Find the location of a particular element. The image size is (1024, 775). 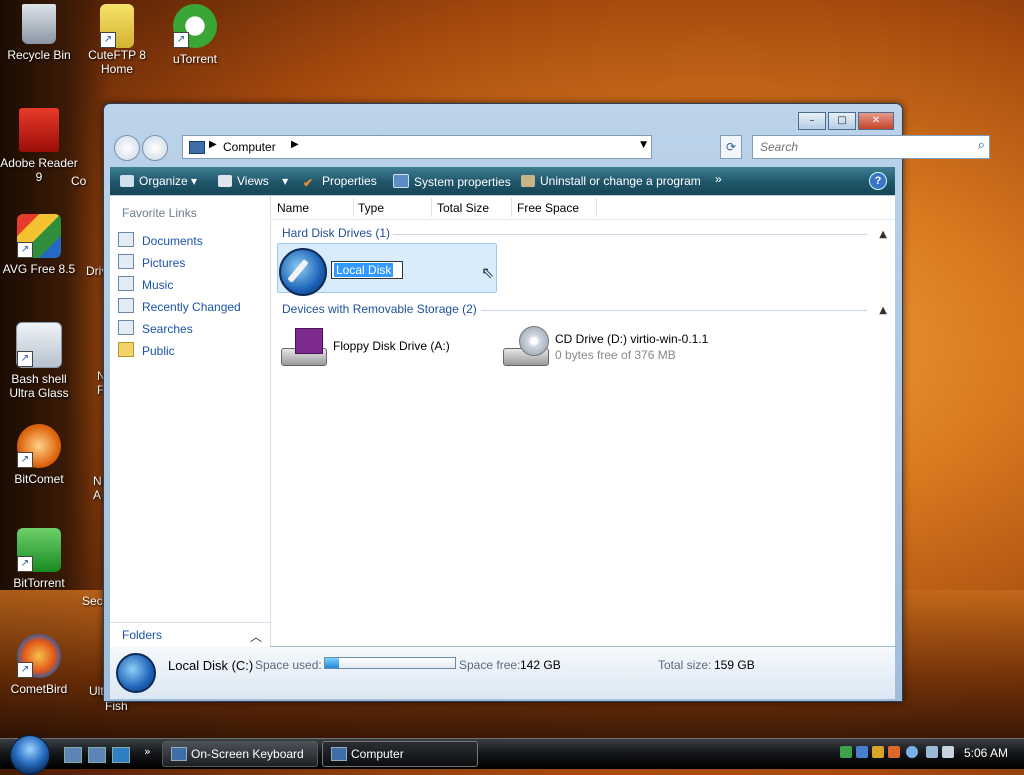

rename-input: Local Disk is located at coordinates (367, 270).